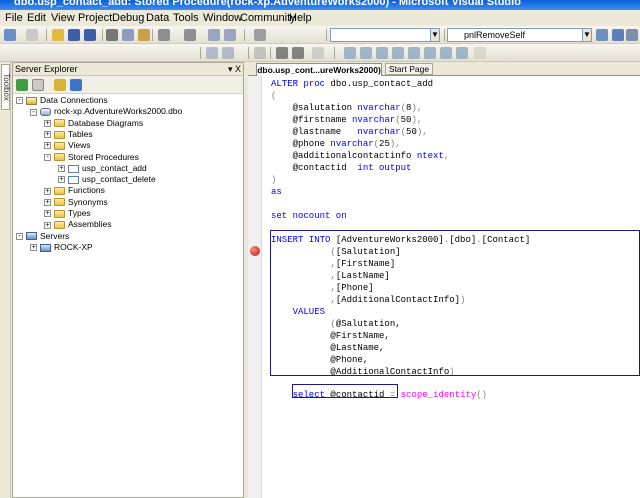 This screenshot has height=498, width=640. Describe the element at coordinates (60, 85) in the screenshot. I see `connect-database-icon` at that location.